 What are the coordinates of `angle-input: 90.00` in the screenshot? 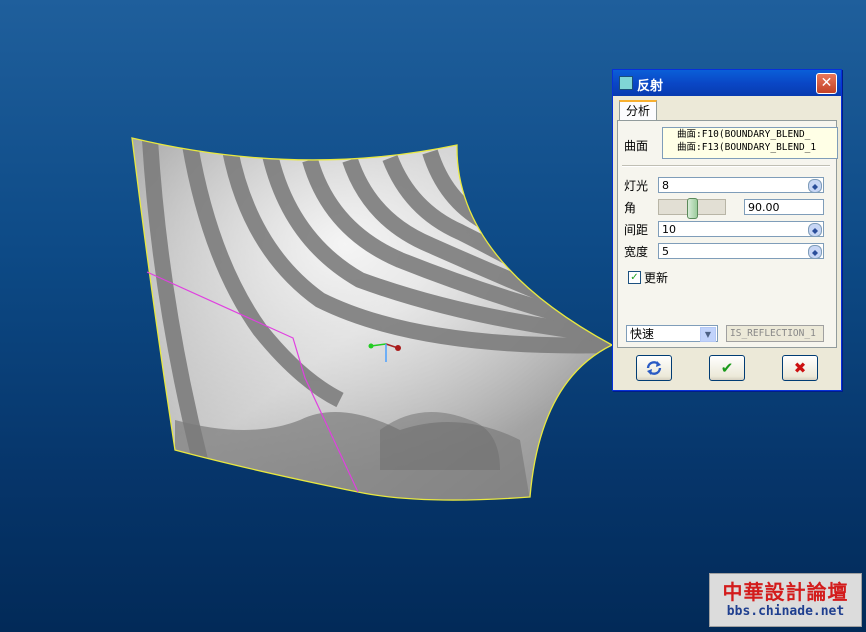 It's located at (784, 207).